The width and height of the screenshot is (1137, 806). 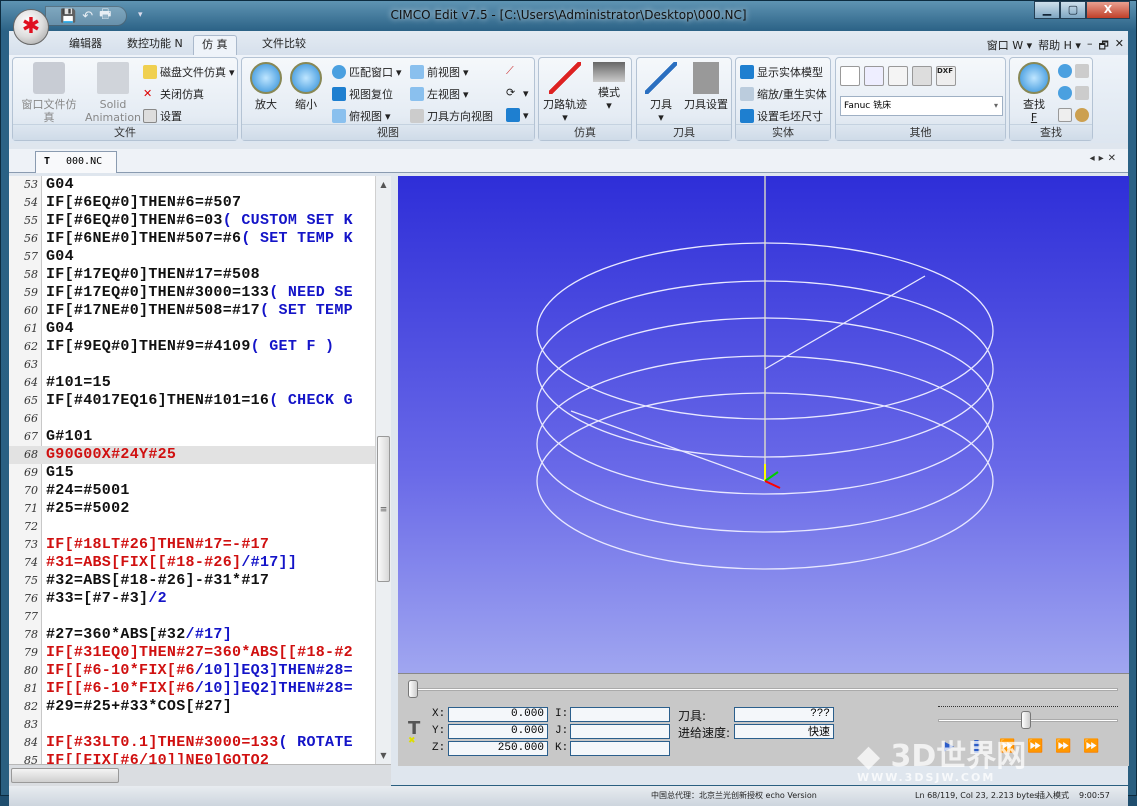 I want to click on settings-button: 设置, so click(x=162, y=116).